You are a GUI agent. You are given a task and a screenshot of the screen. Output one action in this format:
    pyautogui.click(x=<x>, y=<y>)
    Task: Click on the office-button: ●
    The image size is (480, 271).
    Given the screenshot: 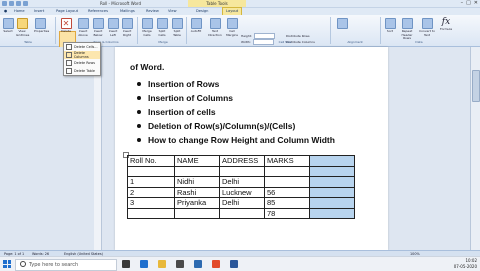 What is the action you would take?
    pyautogui.click(x=5, y=11)
    